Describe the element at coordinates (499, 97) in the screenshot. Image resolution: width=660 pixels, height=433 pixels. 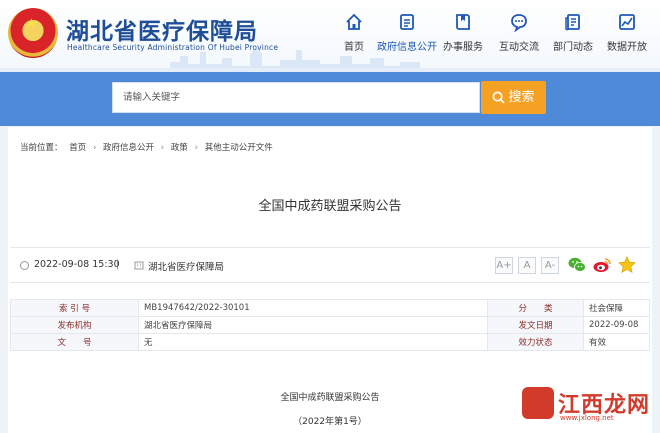
I see `search-icon` at that location.